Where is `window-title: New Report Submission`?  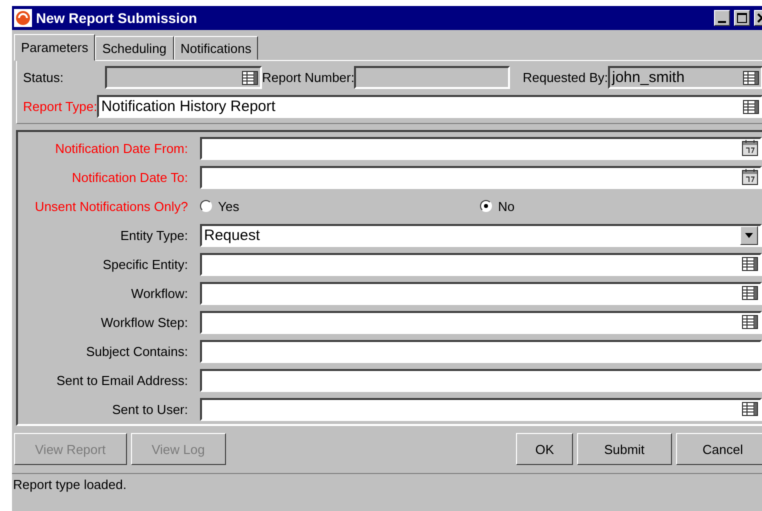
window-title: New Report Submission is located at coordinates (117, 18).